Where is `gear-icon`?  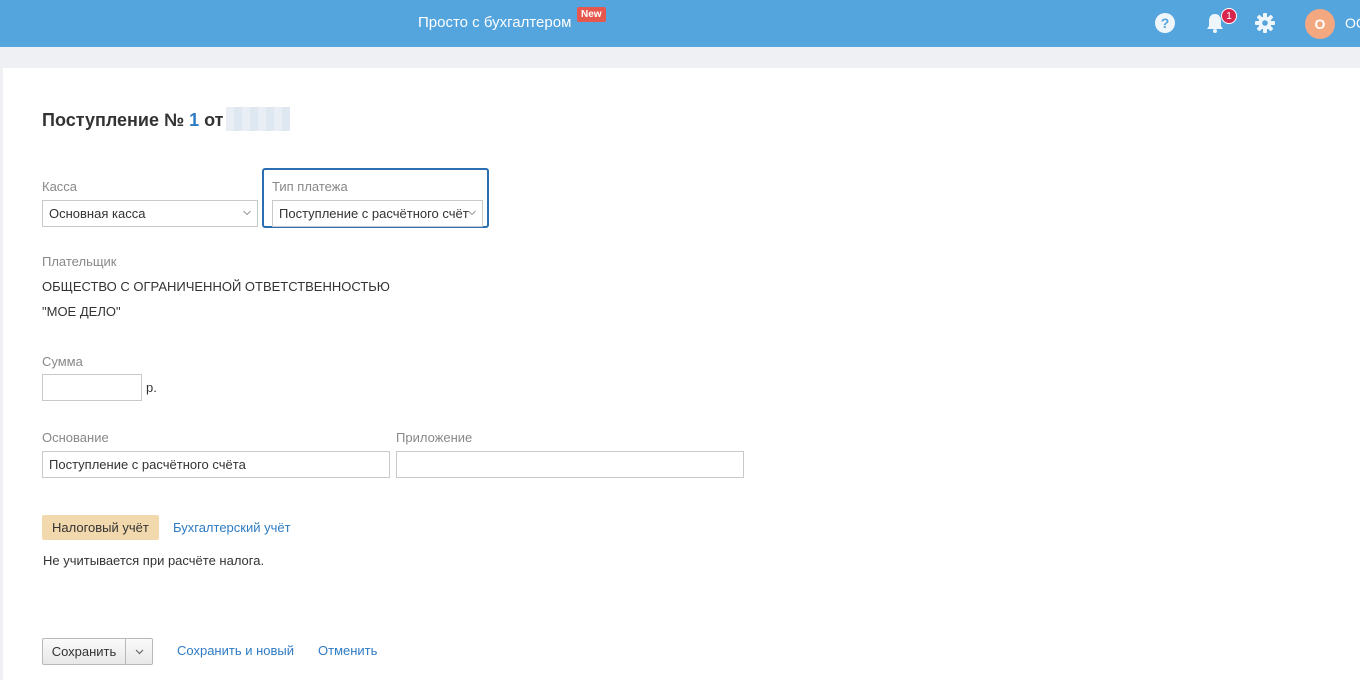
gear-icon is located at coordinates (1265, 23).